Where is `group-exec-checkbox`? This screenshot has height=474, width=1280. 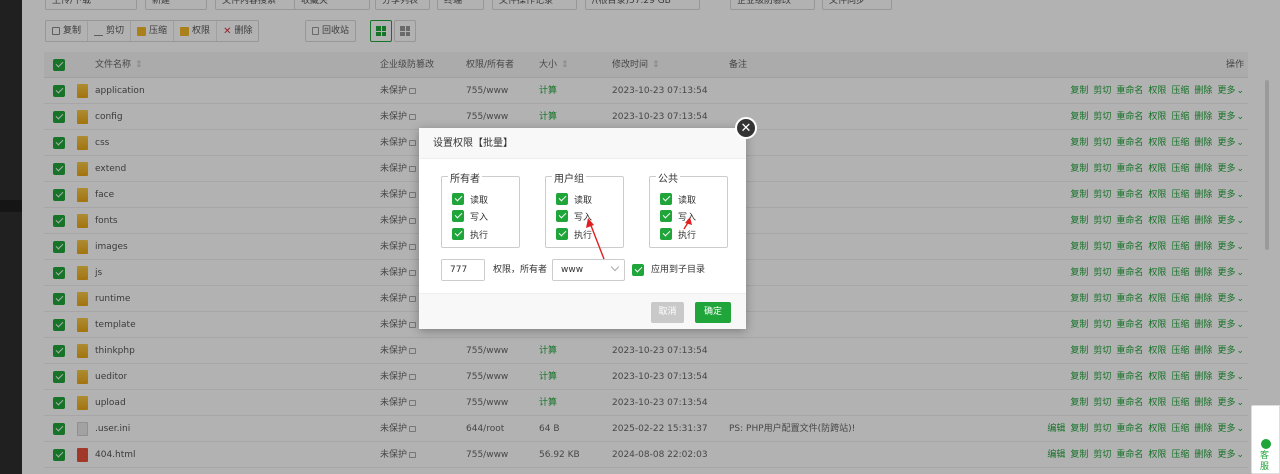 group-exec-checkbox is located at coordinates (562, 234).